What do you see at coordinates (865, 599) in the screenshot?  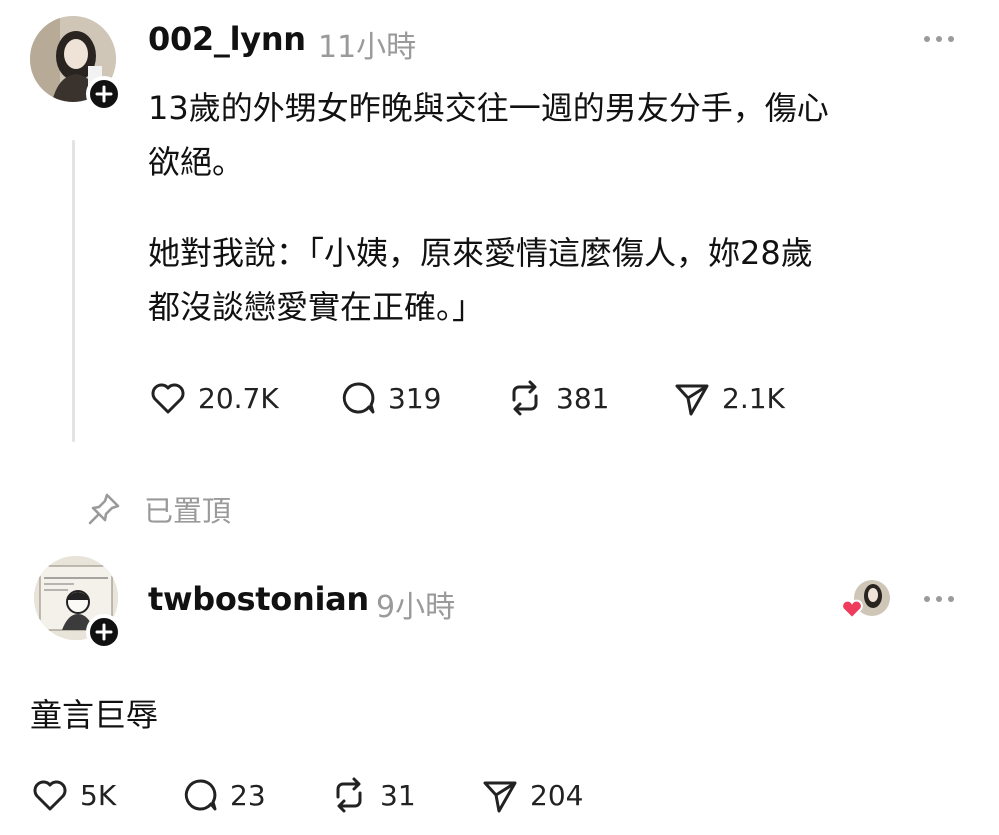 I see `author-liked-avatar` at bounding box center [865, 599].